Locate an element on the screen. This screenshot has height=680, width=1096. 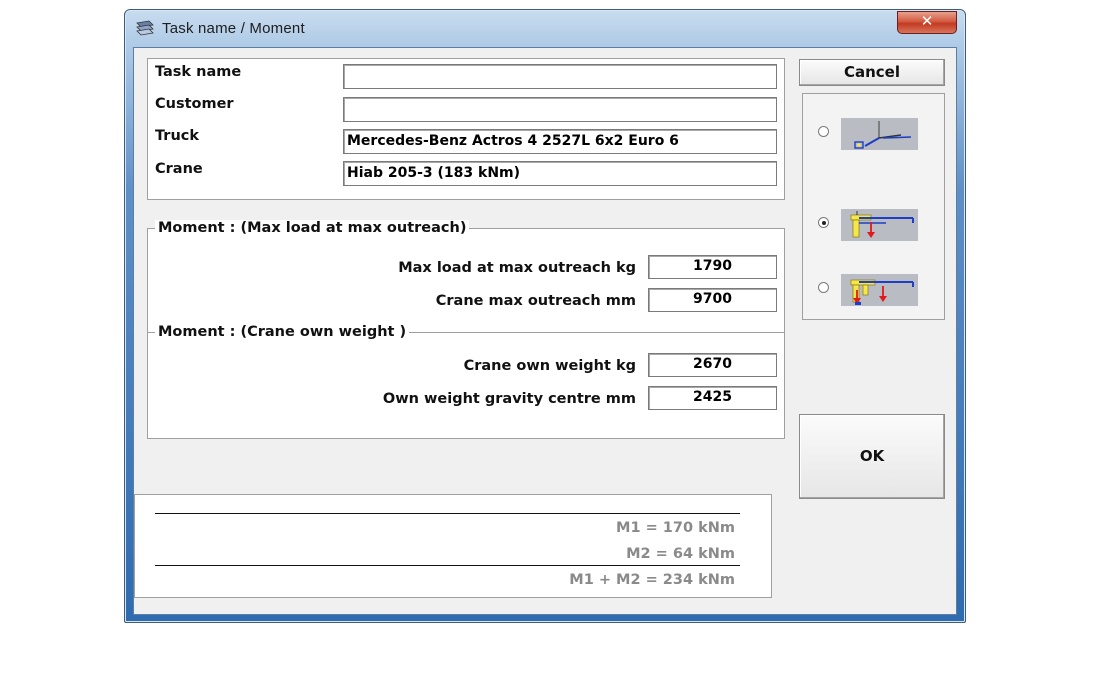
mode-radio-folded is located at coordinates (823, 131).